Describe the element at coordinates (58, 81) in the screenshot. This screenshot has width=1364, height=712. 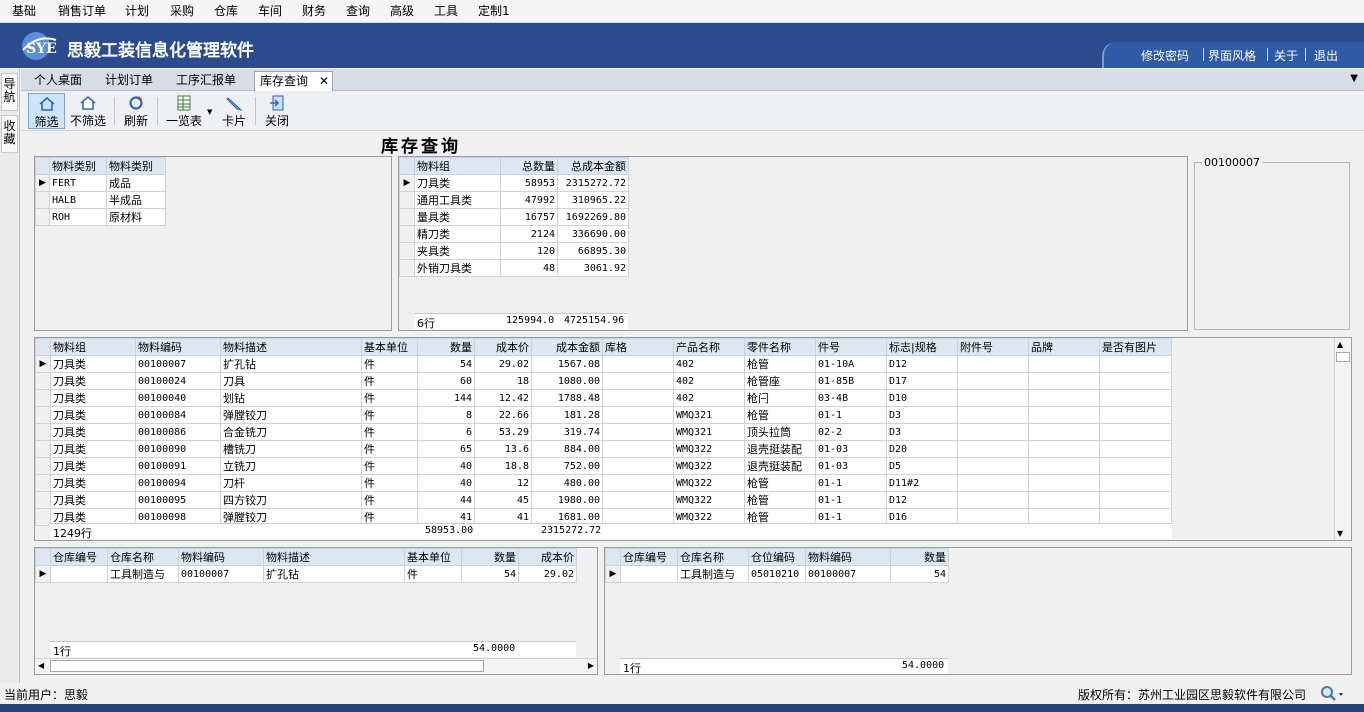
I see `tab-personal-desktop: 个人桌面` at that location.